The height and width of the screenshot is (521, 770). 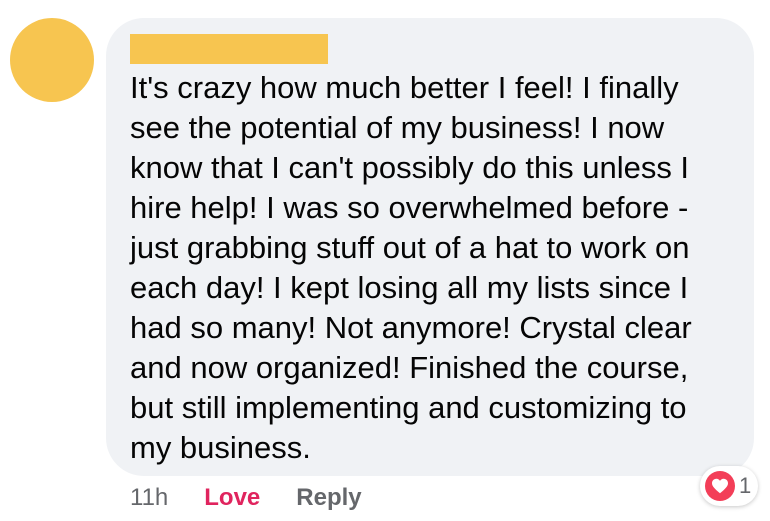 What do you see at coordinates (232, 498) in the screenshot?
I see `love-button: Love` at bounding box center [232, 498].